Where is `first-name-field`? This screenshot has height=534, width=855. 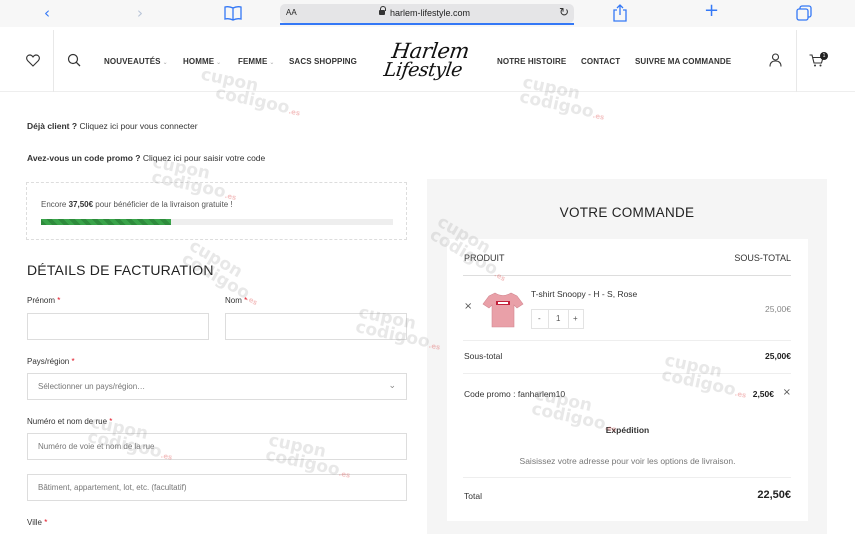
first-name-field is located at coordinates (118, 326).